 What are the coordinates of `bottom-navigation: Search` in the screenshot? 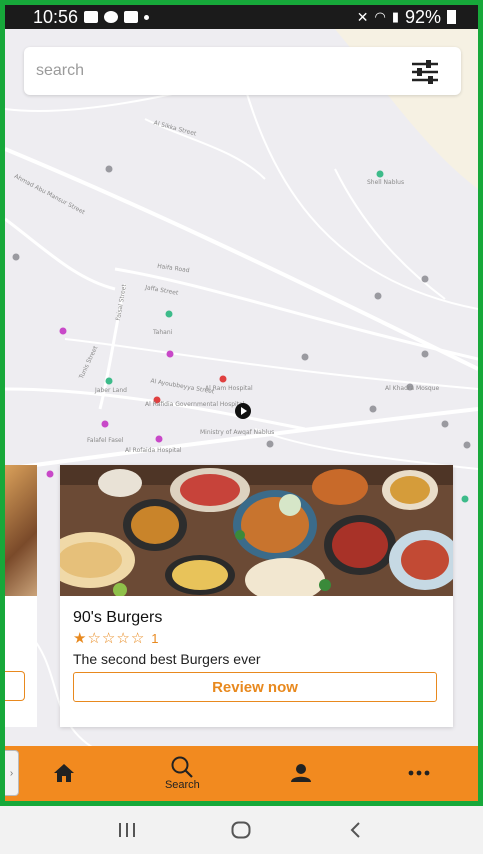 It's located at (241, 773).